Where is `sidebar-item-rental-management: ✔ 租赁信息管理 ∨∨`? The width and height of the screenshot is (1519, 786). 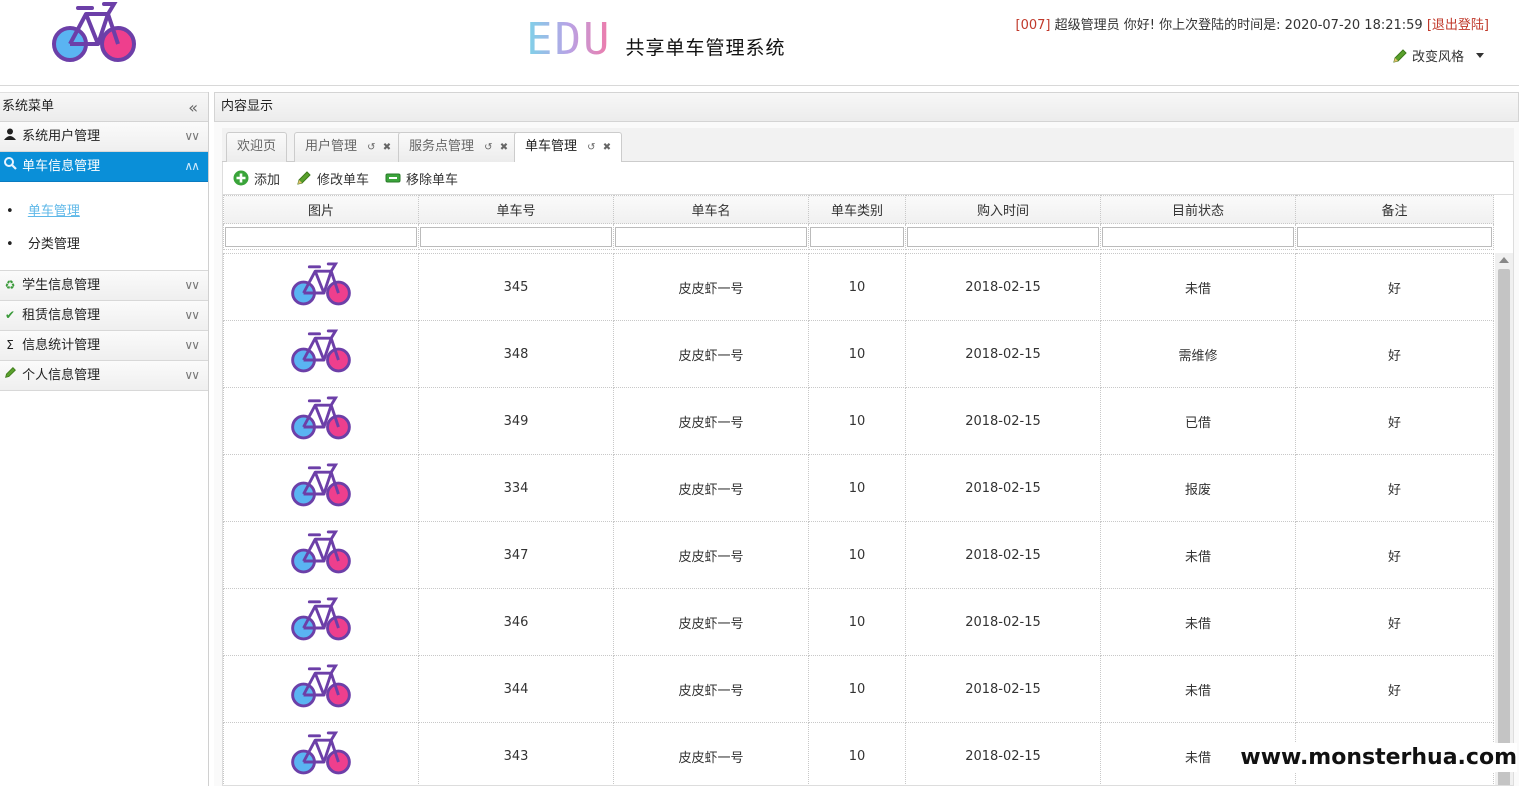 sidebar-item-rental-management: ✔ 租赁信息管理 ∨∨ is located at coordinates (104, 316).